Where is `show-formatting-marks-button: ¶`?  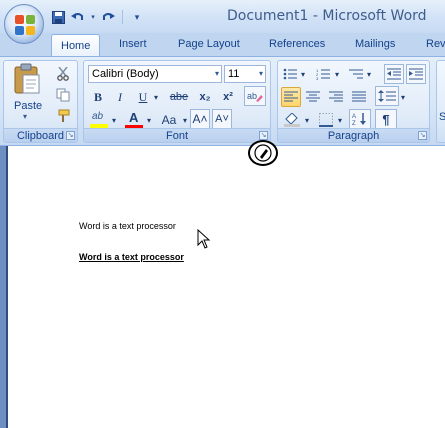 show-formatting-marks-button: ¶ is located at coordinates (386, 119).